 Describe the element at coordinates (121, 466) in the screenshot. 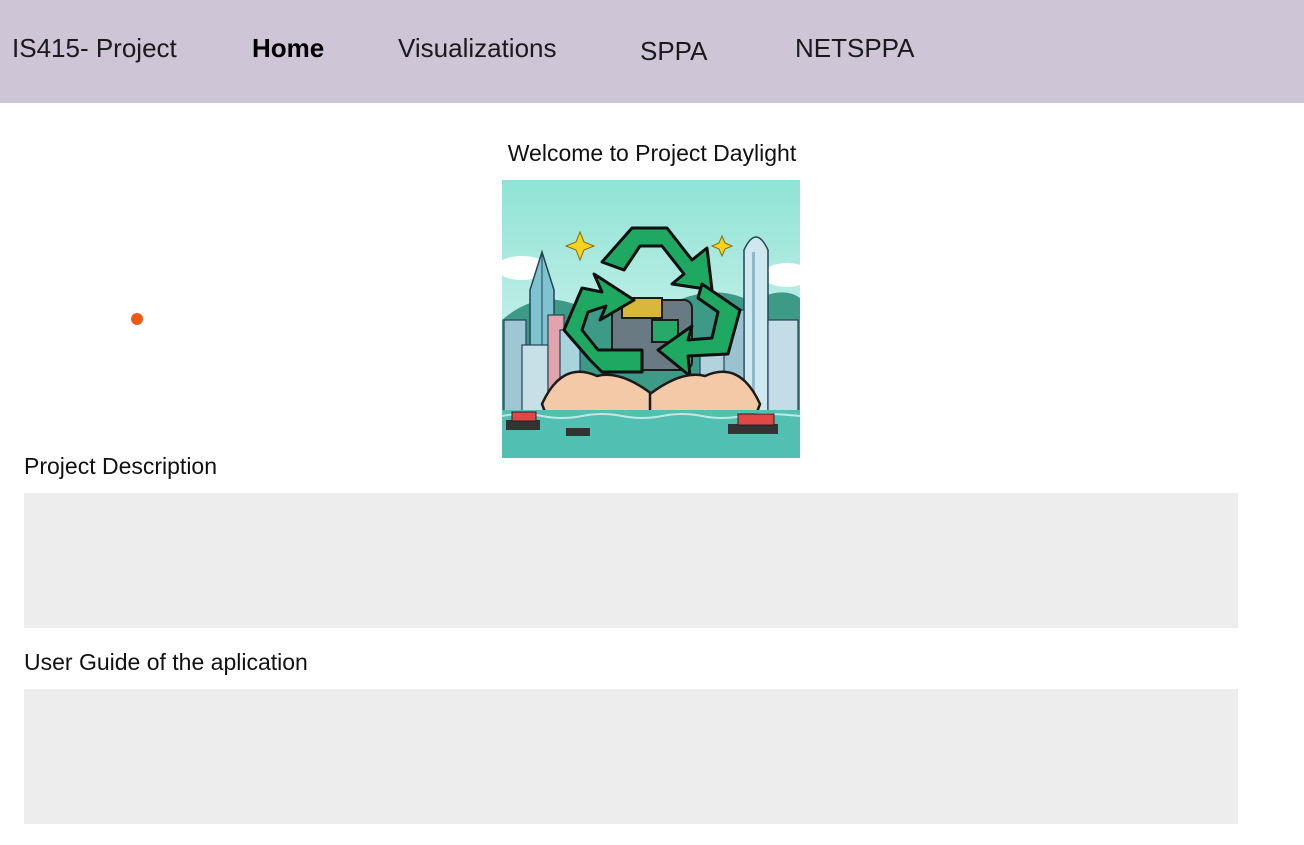

I see `project-description-label: Project Description` at that location.